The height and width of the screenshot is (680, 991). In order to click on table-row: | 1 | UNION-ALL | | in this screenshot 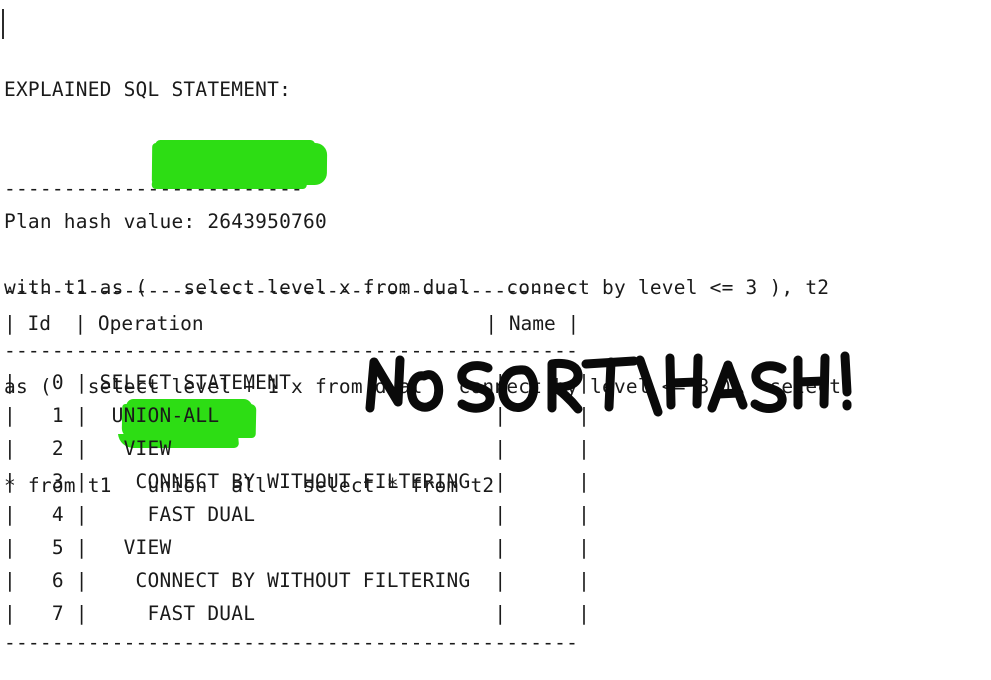, I will do `click(297, 415)`.